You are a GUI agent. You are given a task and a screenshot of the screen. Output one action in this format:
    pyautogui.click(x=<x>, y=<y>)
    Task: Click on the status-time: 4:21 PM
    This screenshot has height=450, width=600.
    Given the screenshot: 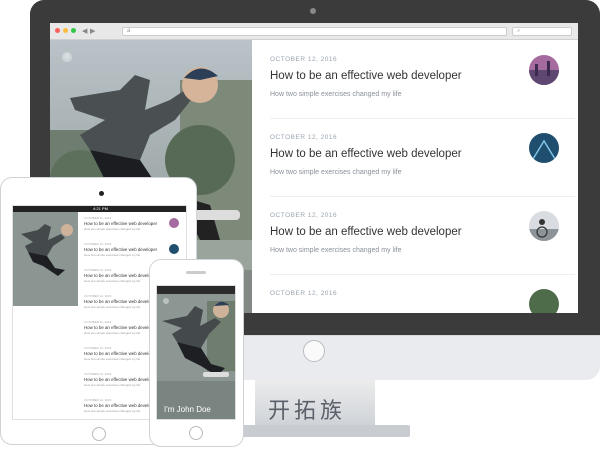 What is the action you would take?
    pyautogui.click(x=100, y=208)
    